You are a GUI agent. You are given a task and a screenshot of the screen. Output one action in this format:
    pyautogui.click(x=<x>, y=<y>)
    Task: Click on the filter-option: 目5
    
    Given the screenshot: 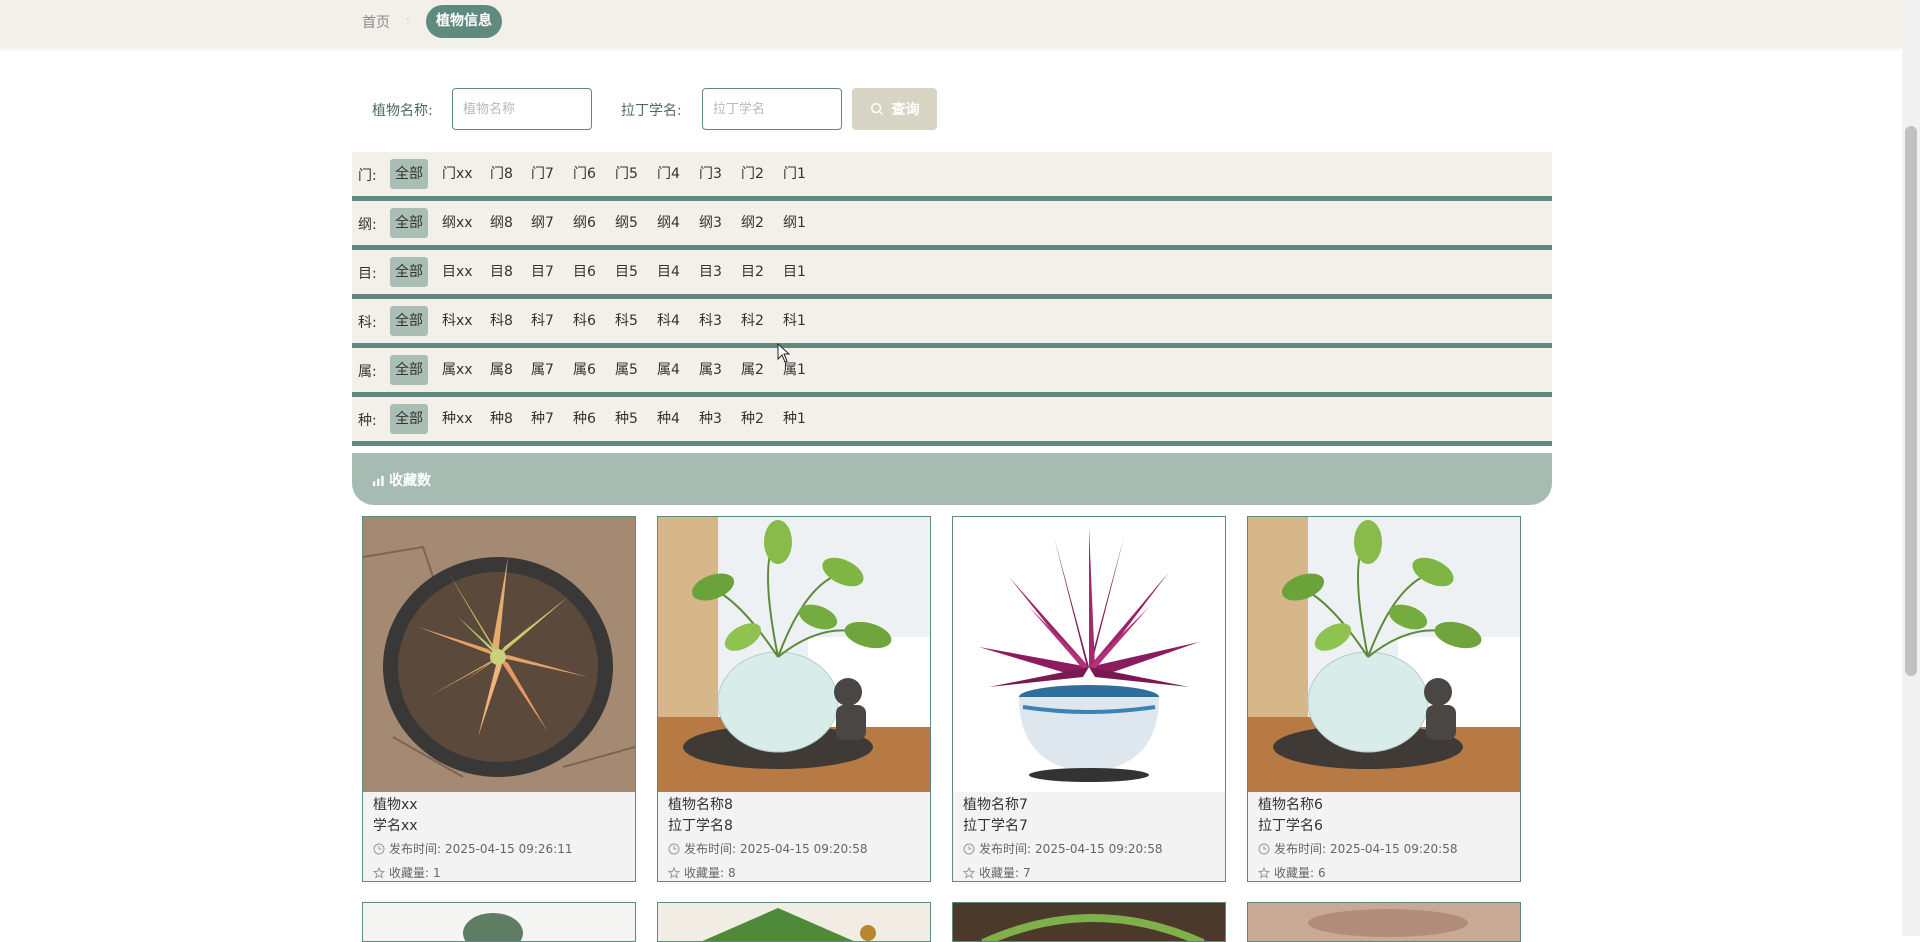 What is the action you would take?
    pyautogui.click(x=626, y=272)
    